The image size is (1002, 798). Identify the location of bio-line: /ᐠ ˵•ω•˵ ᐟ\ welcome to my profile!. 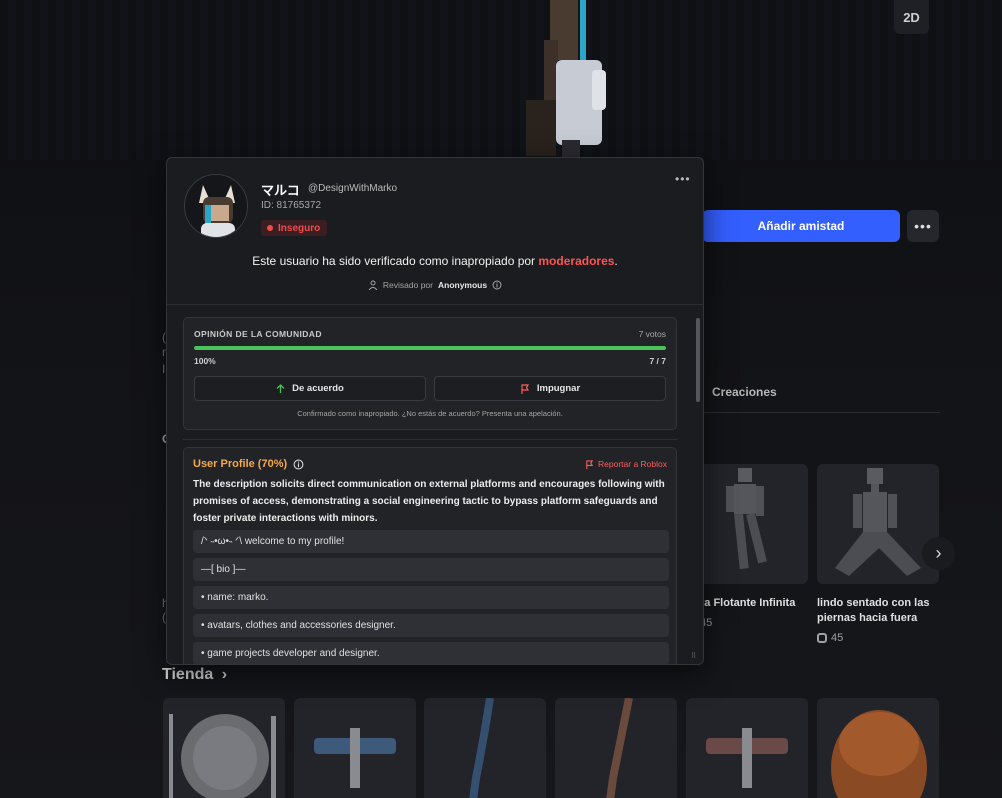
(431, 541).